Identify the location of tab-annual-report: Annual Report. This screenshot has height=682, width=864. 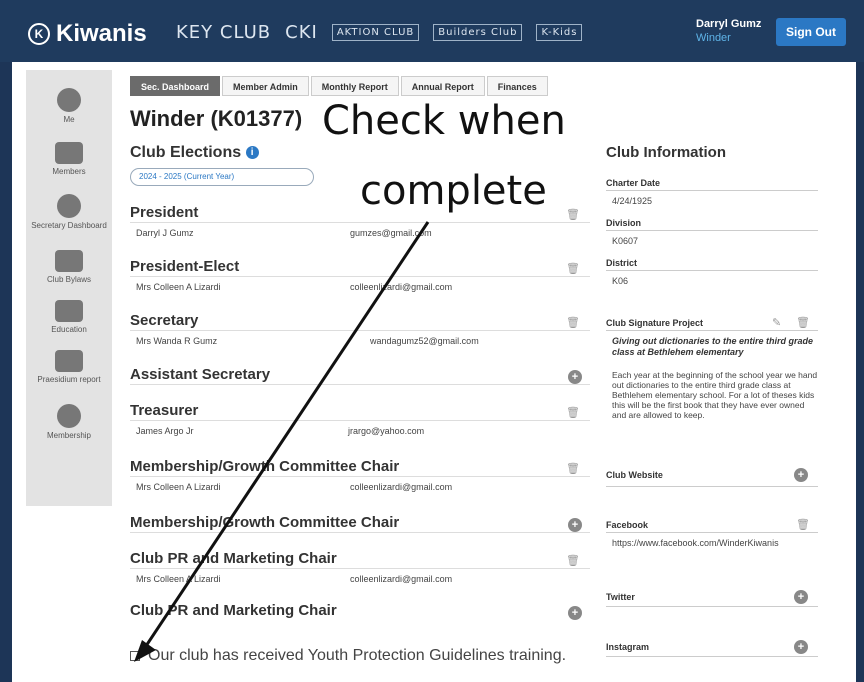
(442, 86).